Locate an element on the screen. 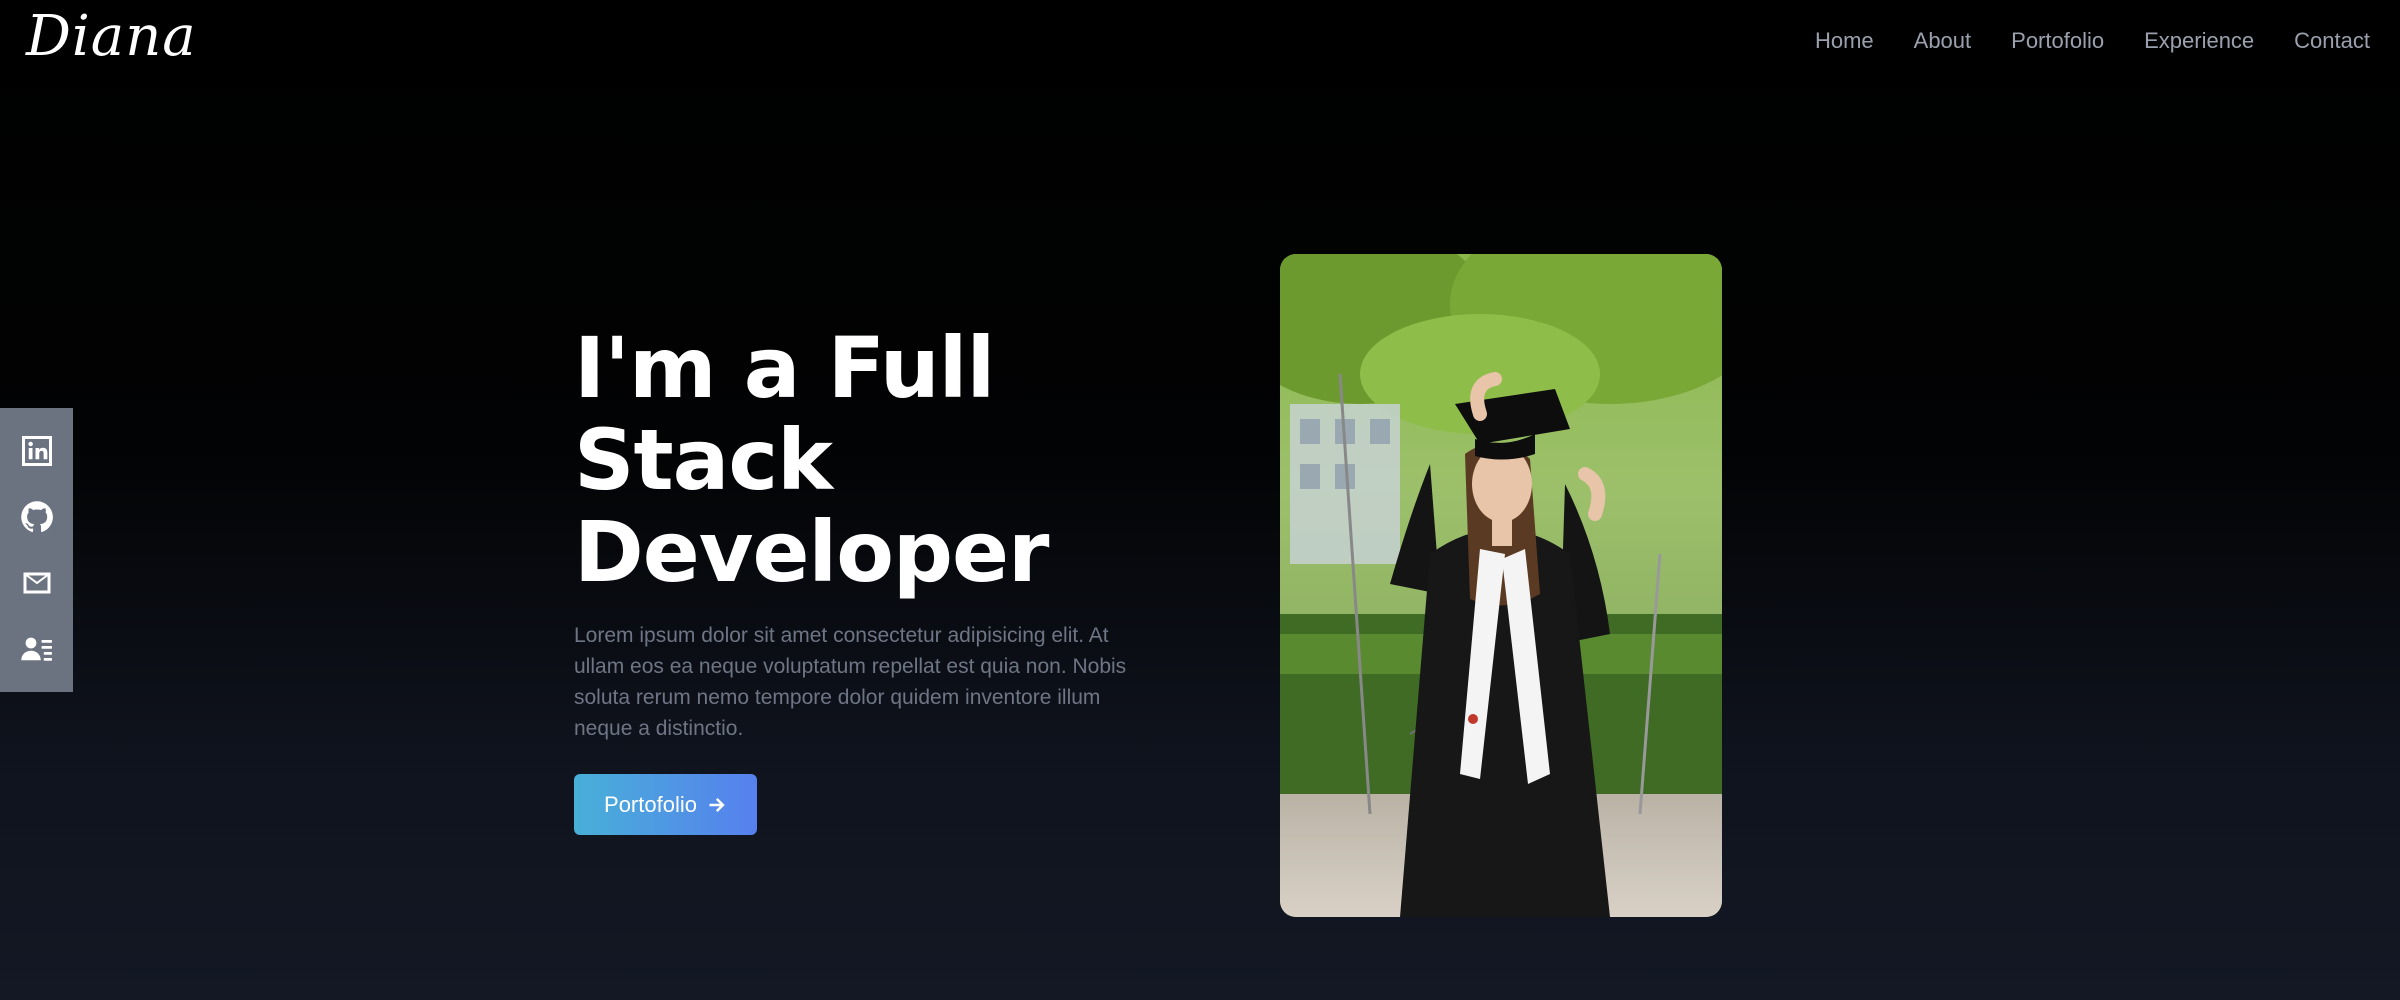 The width and height of the screenshot is (2400, 1000). portfolio-button: Portofolio is located at coordinates (665, 804).